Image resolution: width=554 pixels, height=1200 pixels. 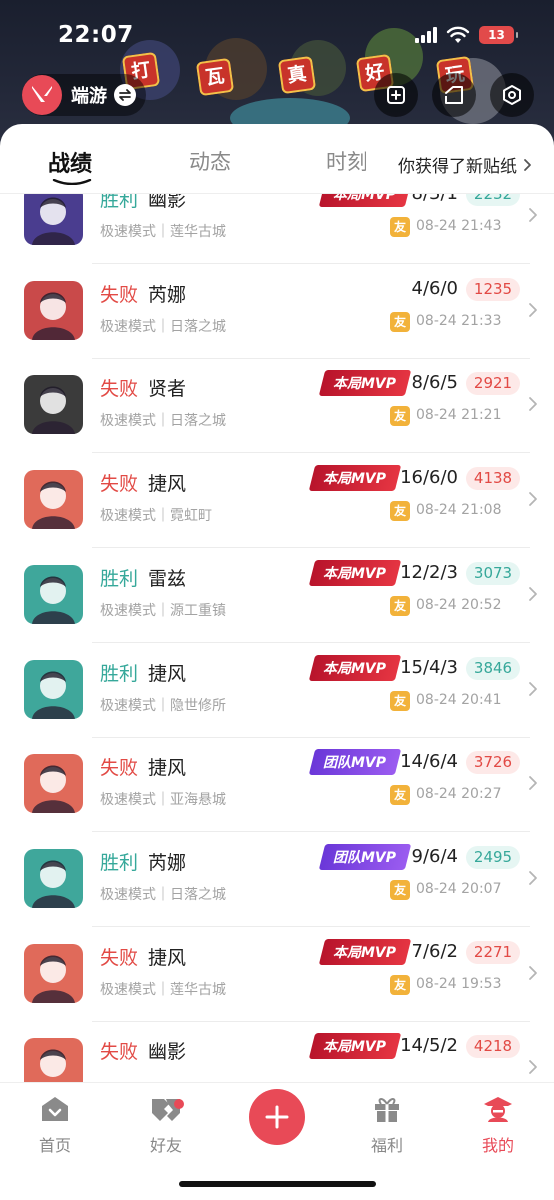 What do you see at coordinates (493, 952) in the screenshot?
I see `match-score: 2271` at bounding box center [493, 952].